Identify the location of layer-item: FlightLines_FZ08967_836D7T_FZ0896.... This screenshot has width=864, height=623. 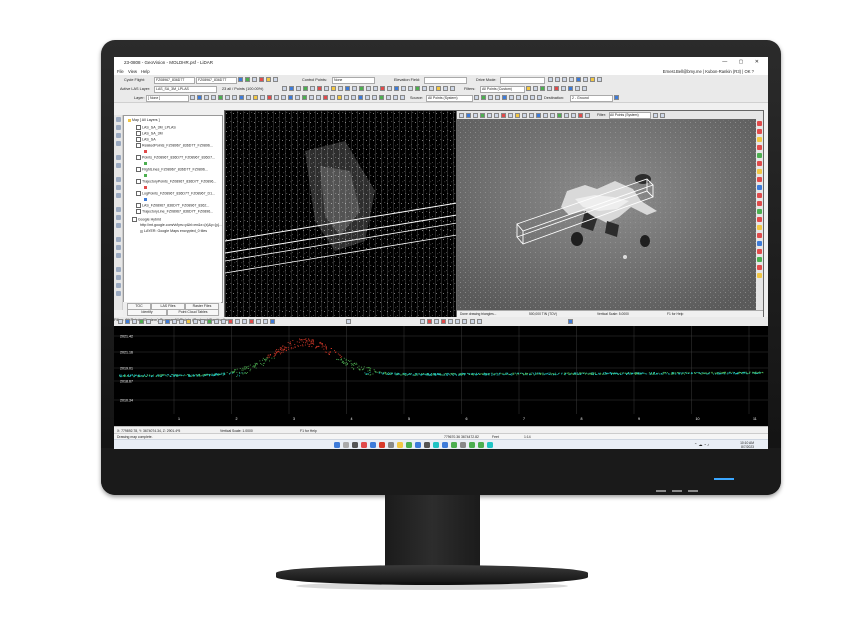
(172, 169).